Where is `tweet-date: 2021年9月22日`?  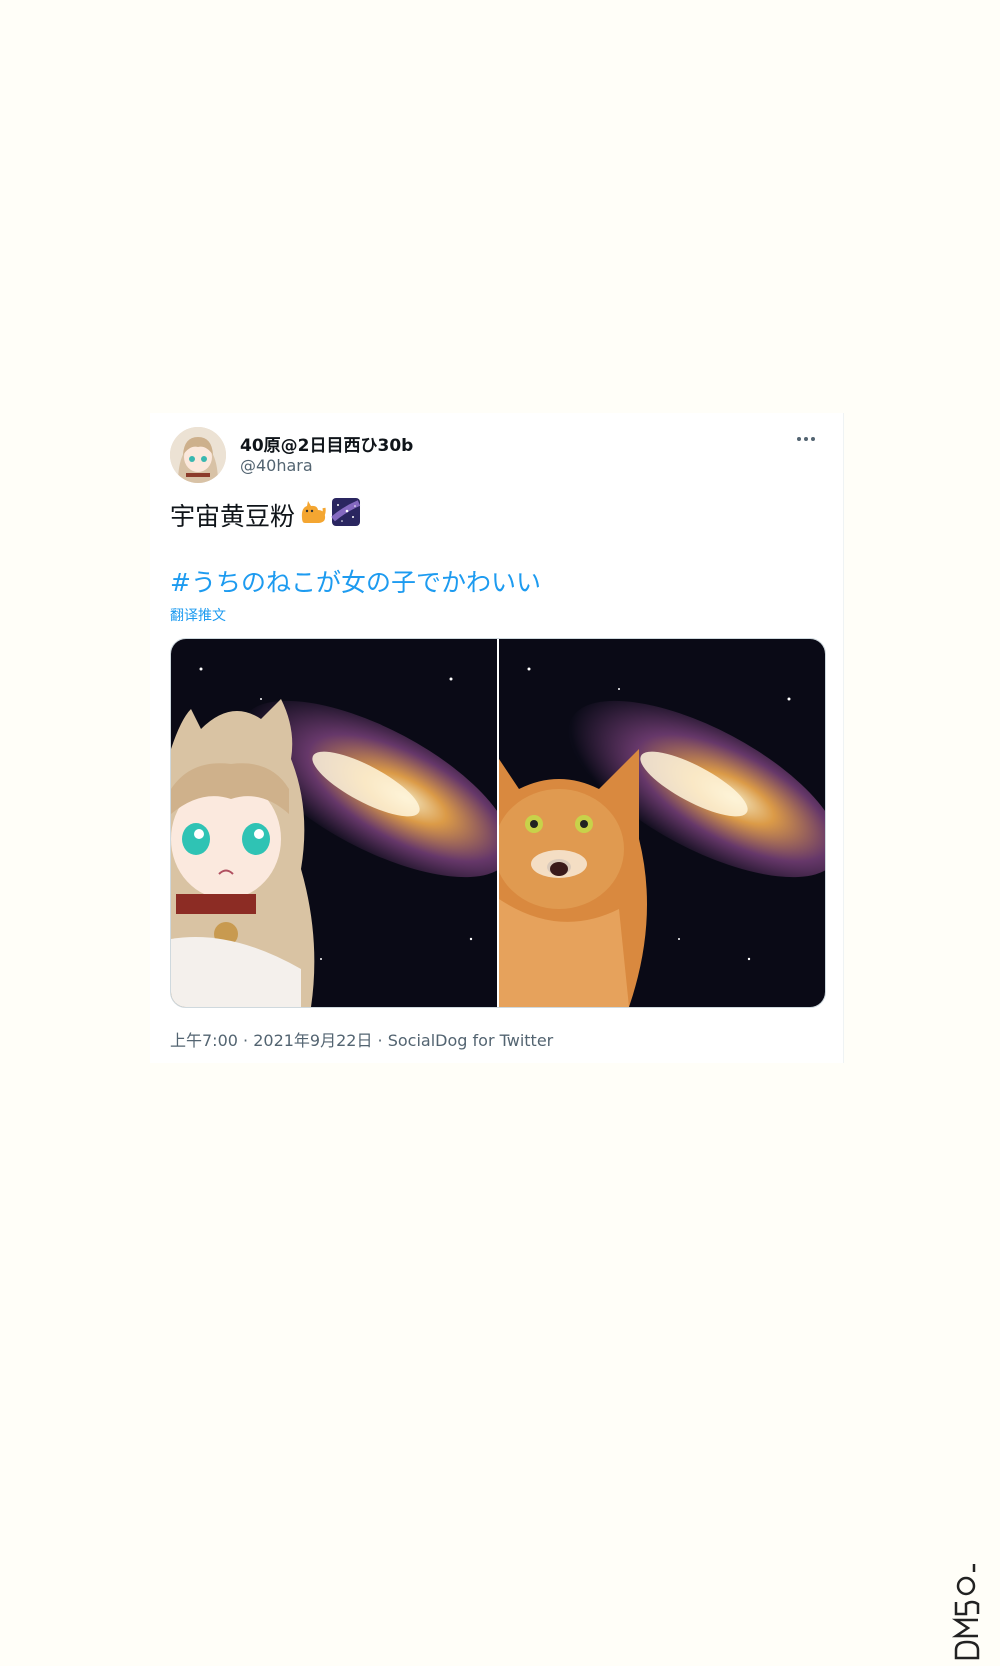
tweet-date: 2021年9月22日 is located at coordinates (312, 1040).